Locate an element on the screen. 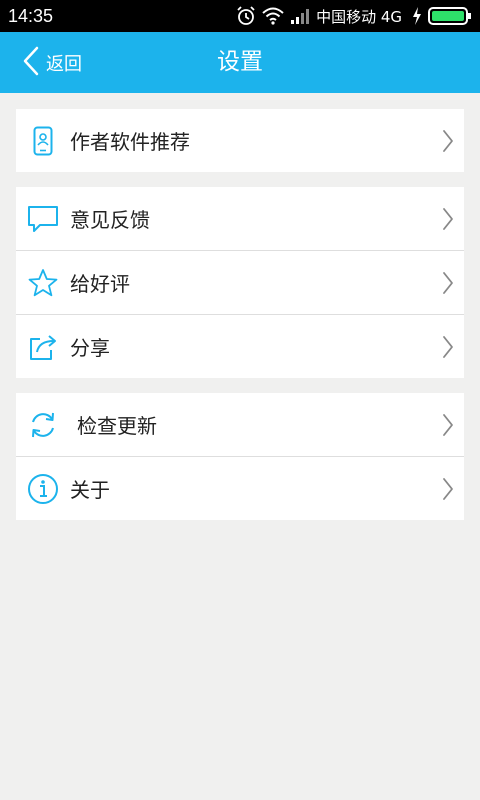 The width and height of the screenshot is (480, 800). menu-item-rate: 给好评 is located at coordinates (240, 282).